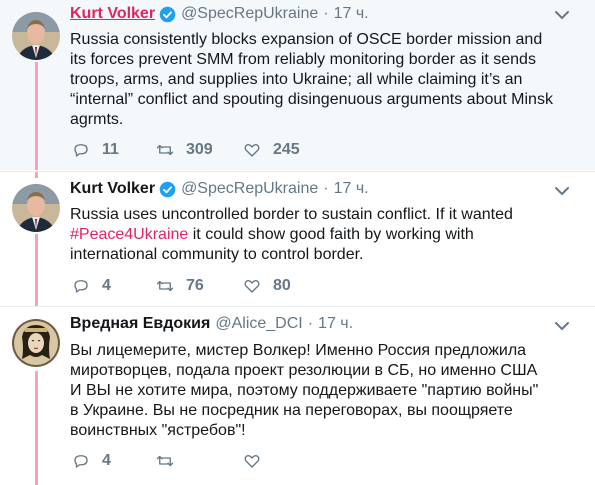 This screenshot has height=485, width=595. What do you see at coordinates (271, 150) in the screenshot?
I see `like-button: 245` at bounding box center [271, 150].